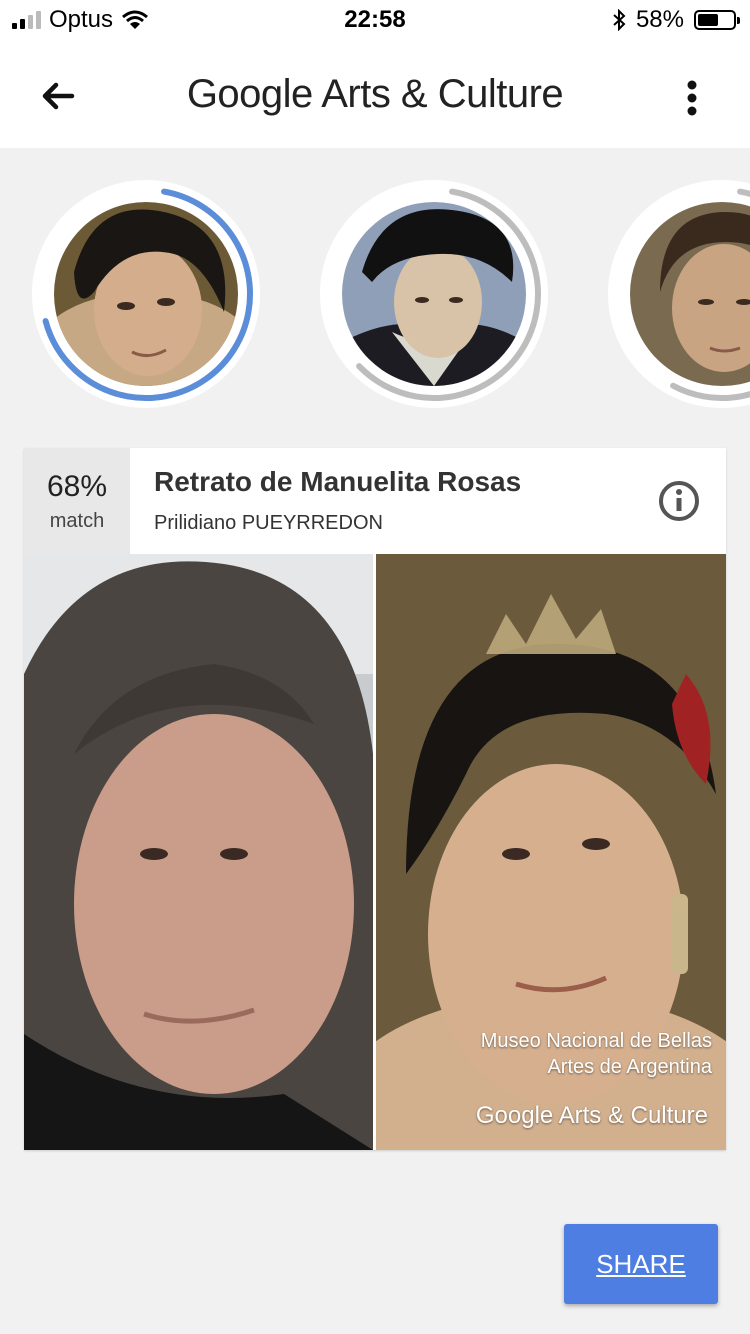 This screenshot has height=1334, width=750. I want to click on museum-credit-line2: Artes de Argentina, so click(629, 1067).